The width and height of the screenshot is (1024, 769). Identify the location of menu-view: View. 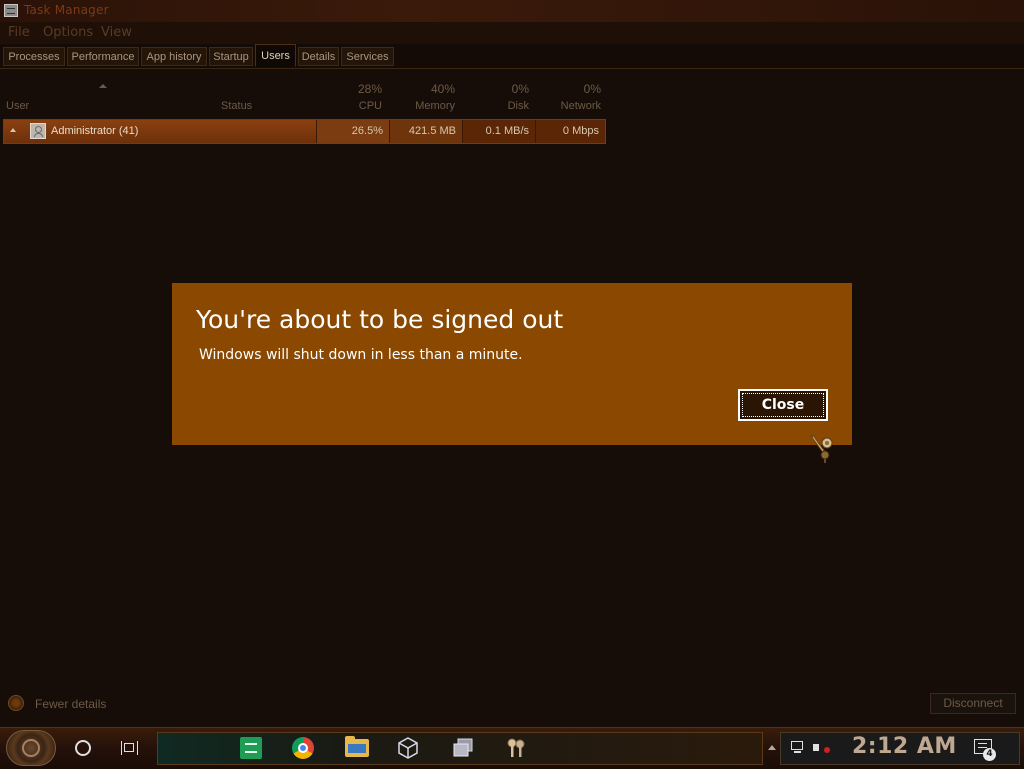
(116, 32).